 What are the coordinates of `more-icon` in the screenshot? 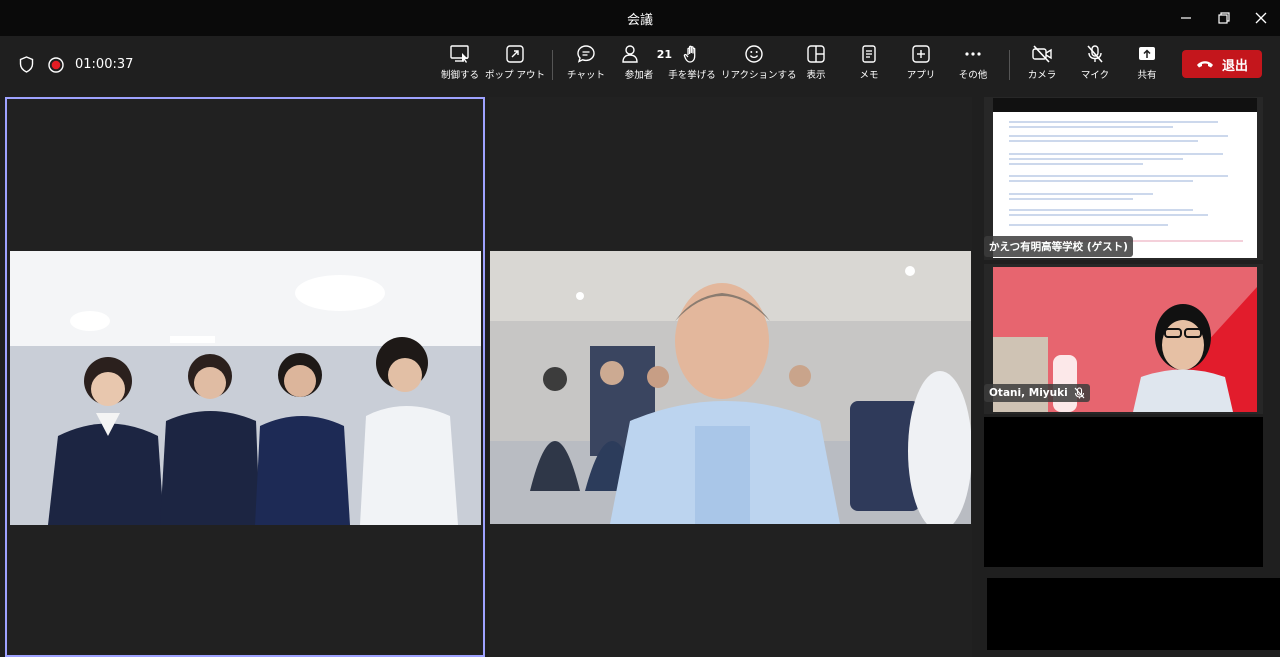 It's located at (973, 54).